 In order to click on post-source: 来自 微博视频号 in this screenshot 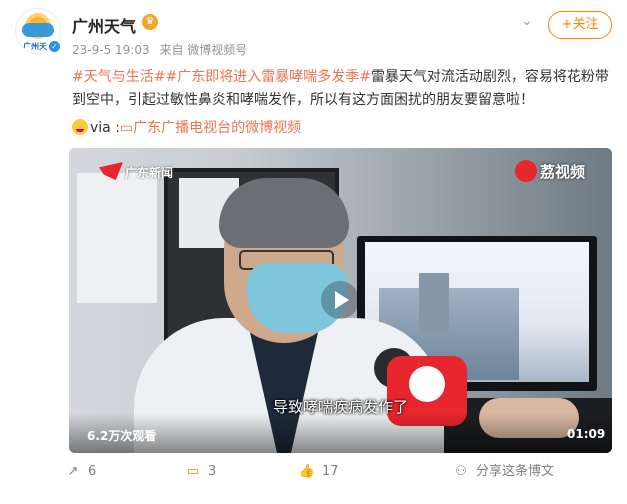, I will do `click(203, 50)`.